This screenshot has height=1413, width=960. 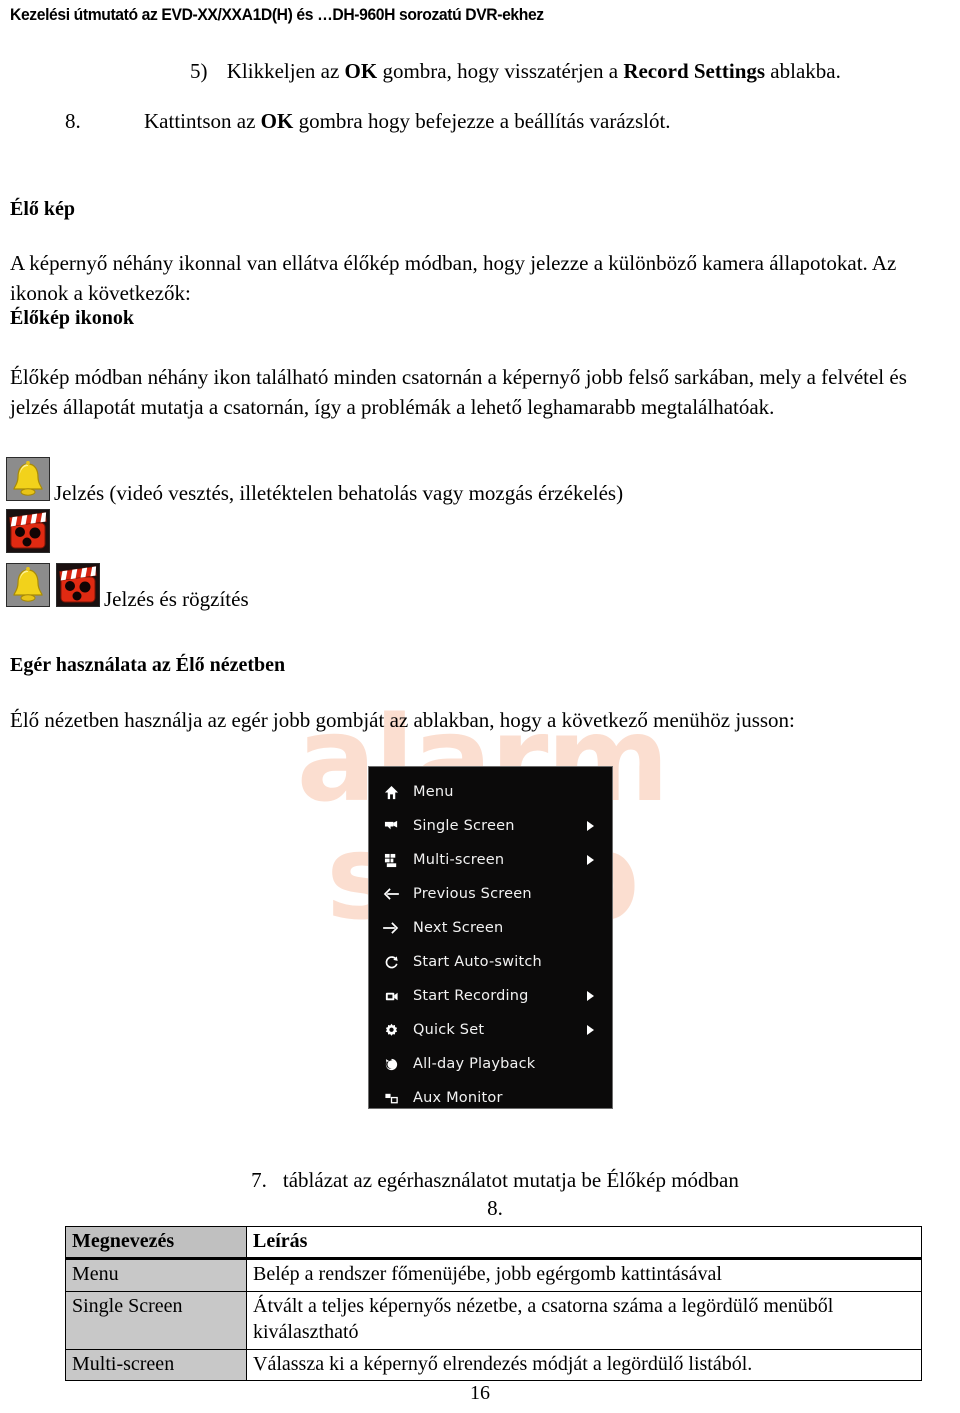 What do you see at coordinates (391, 962) in the screenshot?
I see `auto-switch-icon` at bounding box center [391, 962].